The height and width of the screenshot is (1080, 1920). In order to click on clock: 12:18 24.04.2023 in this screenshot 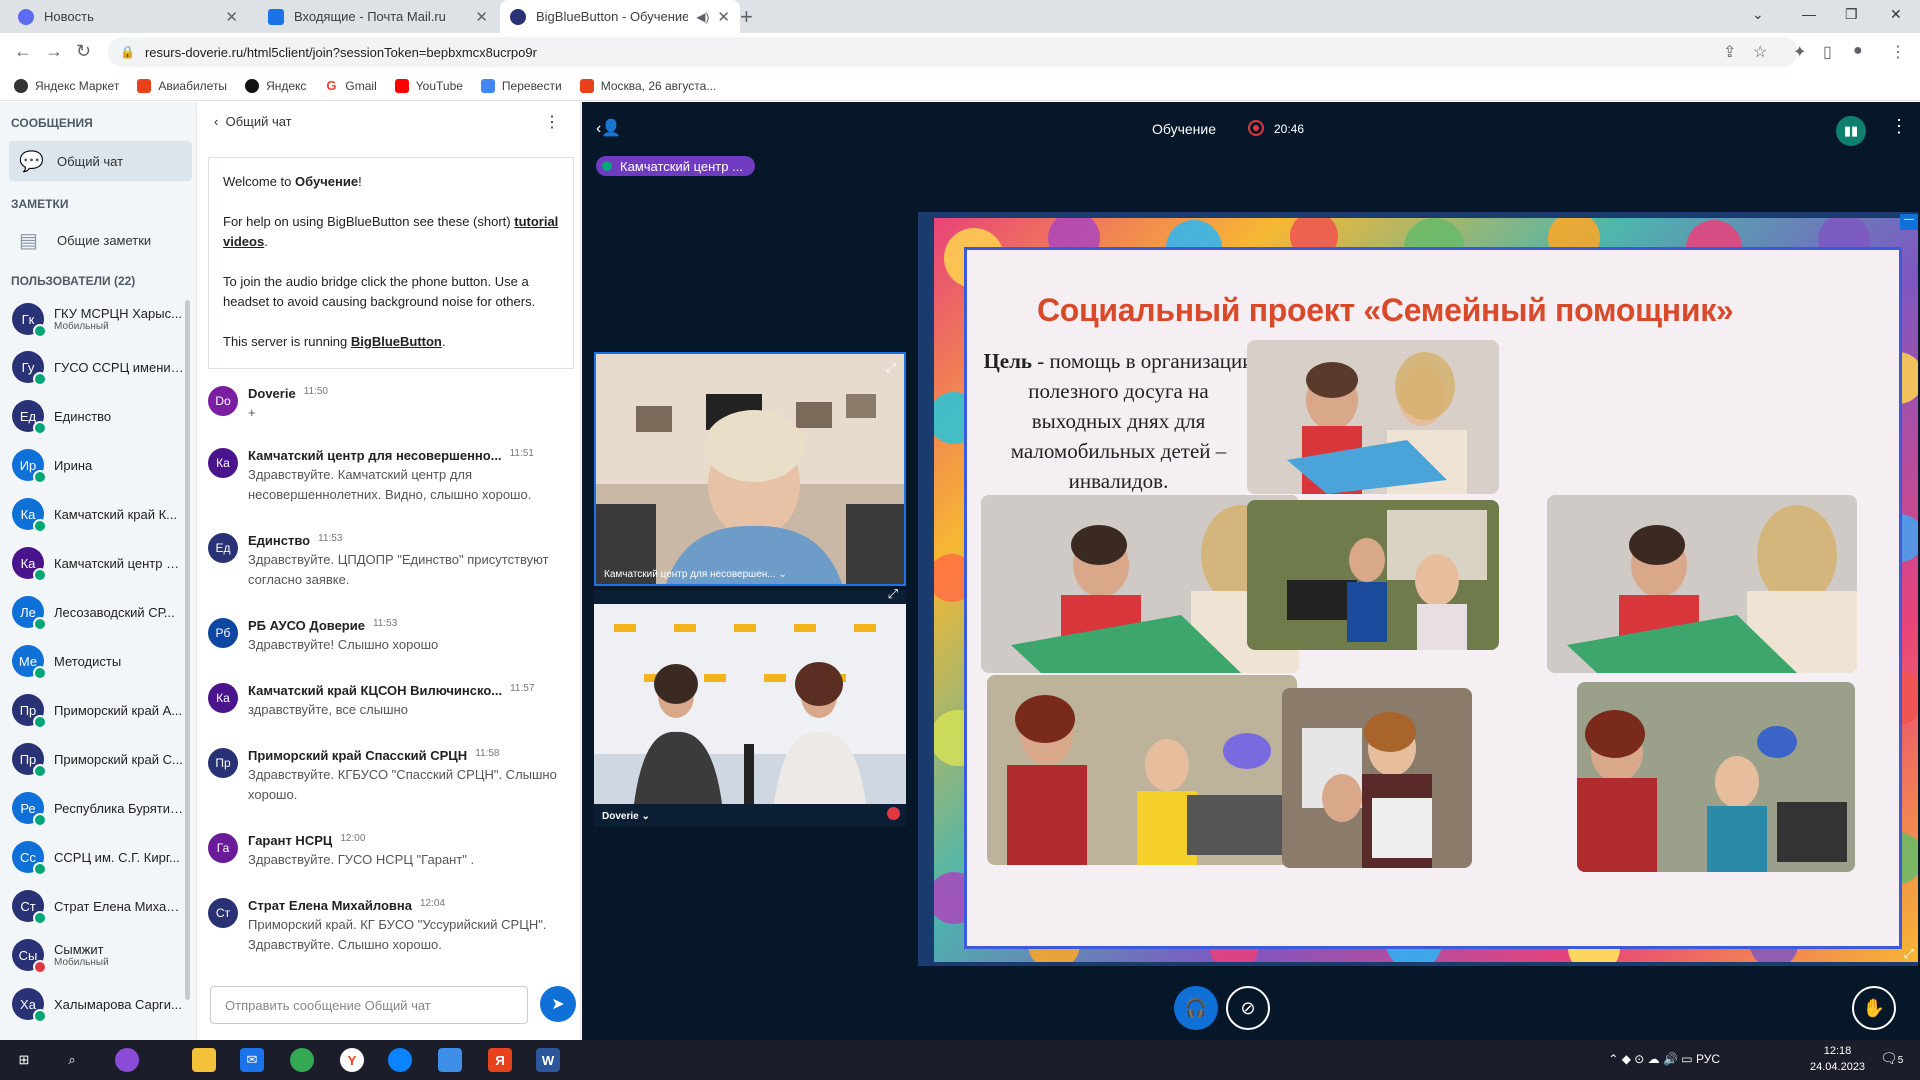, I will do `click(1837, 1059)`.